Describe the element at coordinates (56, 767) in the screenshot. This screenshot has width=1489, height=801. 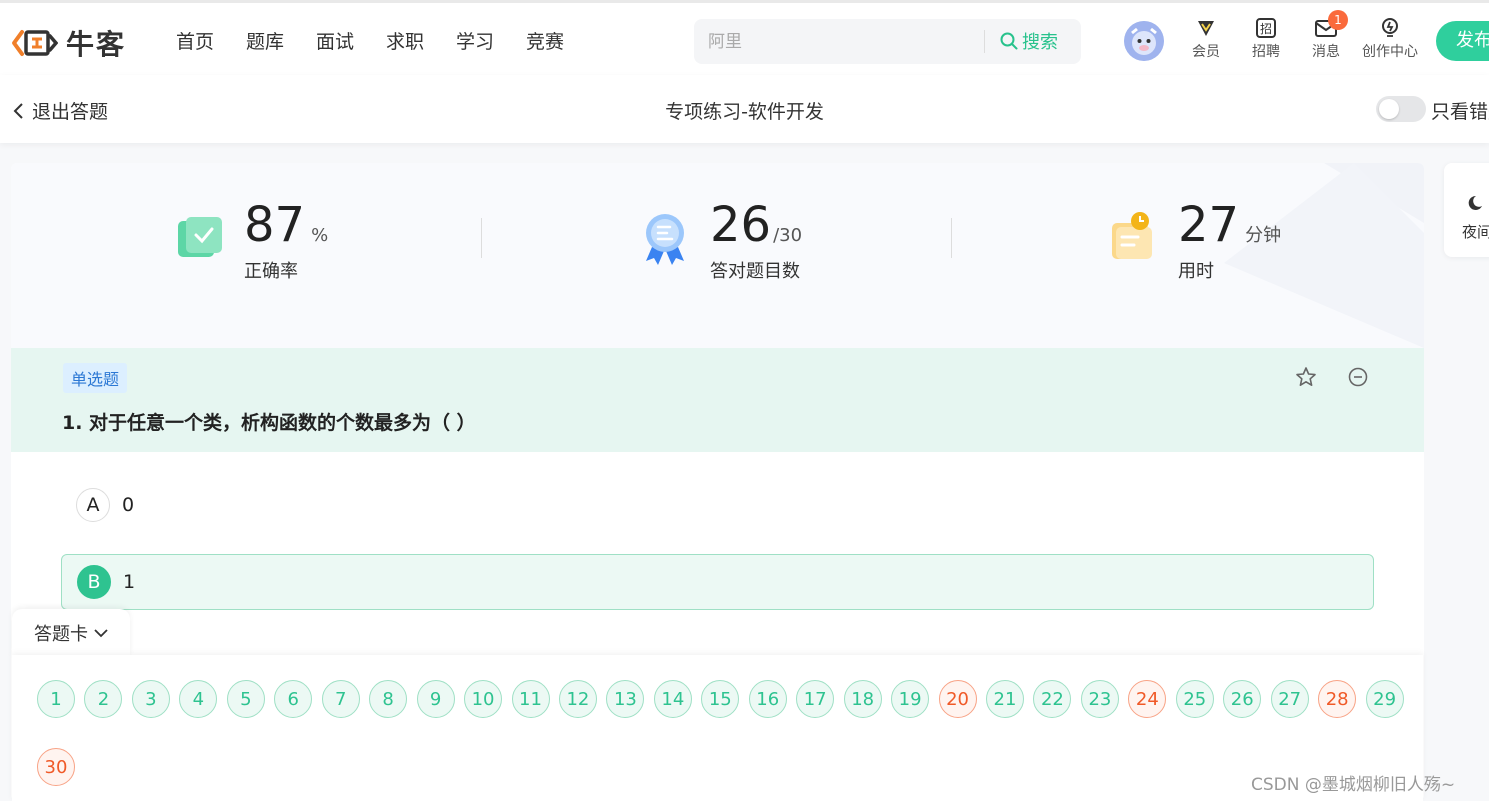
I see `question-number-button: 30` at that location.